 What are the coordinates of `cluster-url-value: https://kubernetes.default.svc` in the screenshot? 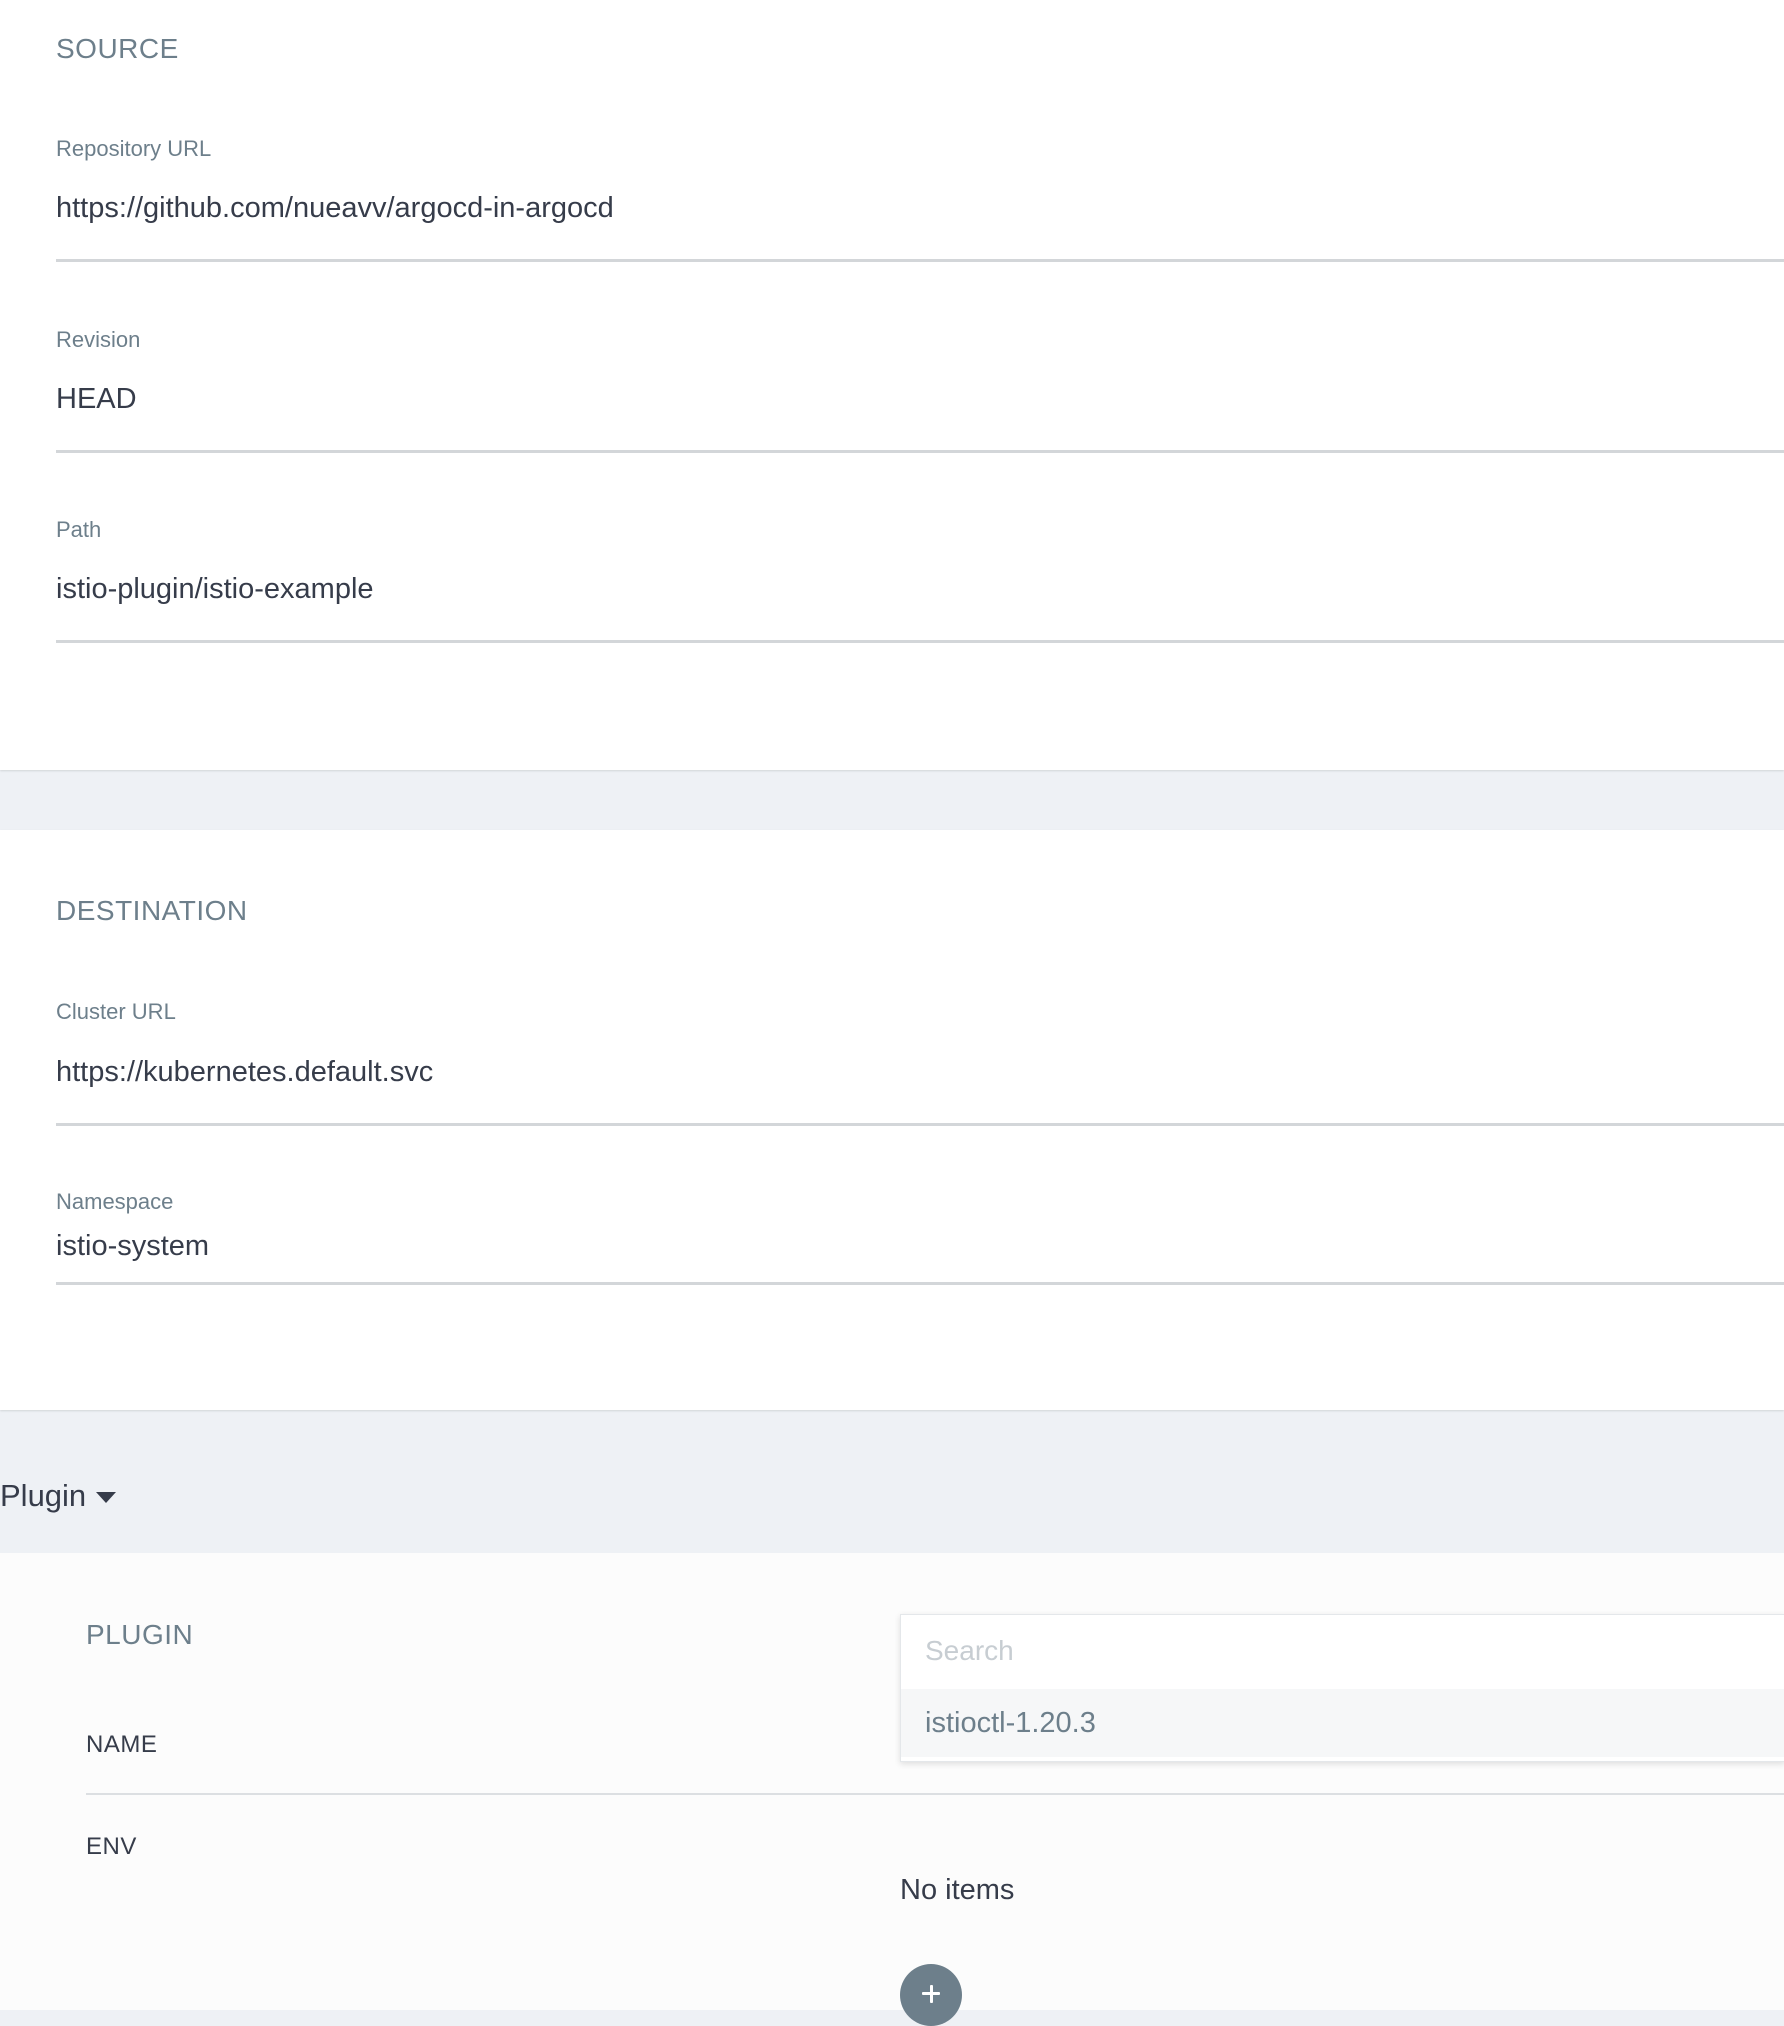 It's located at (244, 1072).